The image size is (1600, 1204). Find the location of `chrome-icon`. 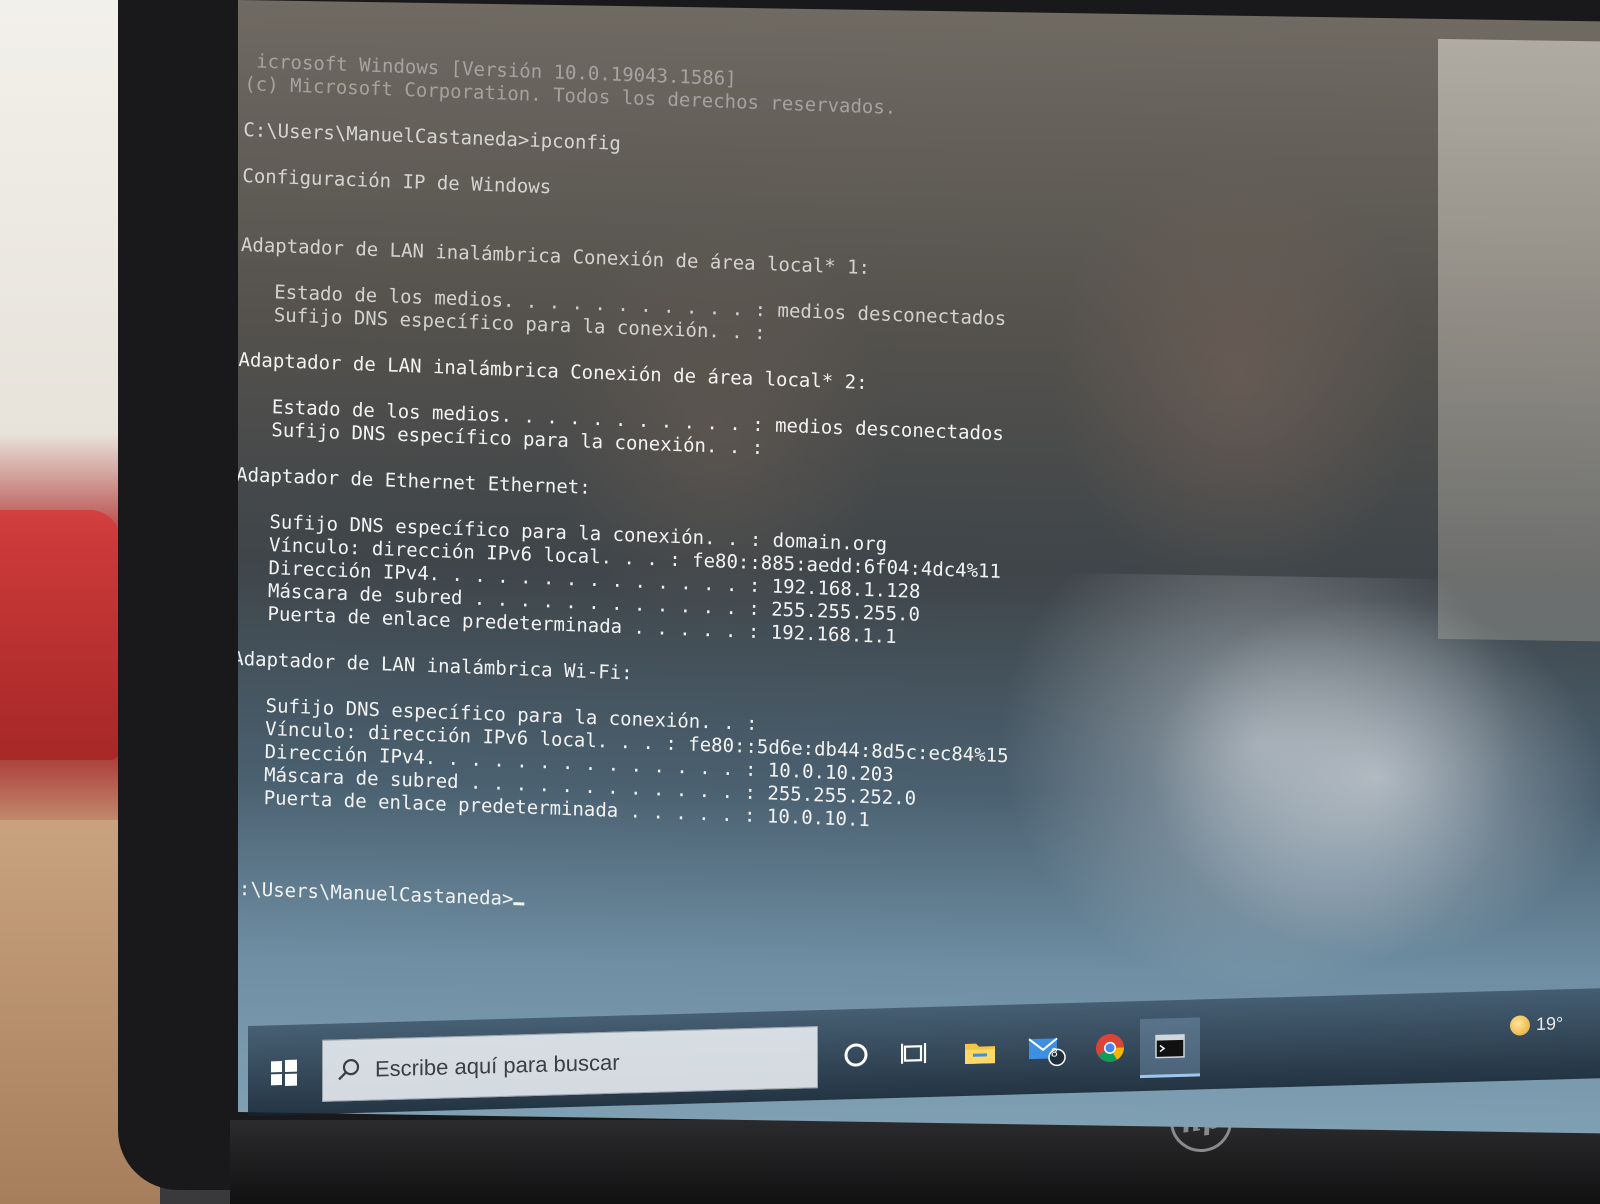

chrome-icon is located at coordinates (1110, 1047).